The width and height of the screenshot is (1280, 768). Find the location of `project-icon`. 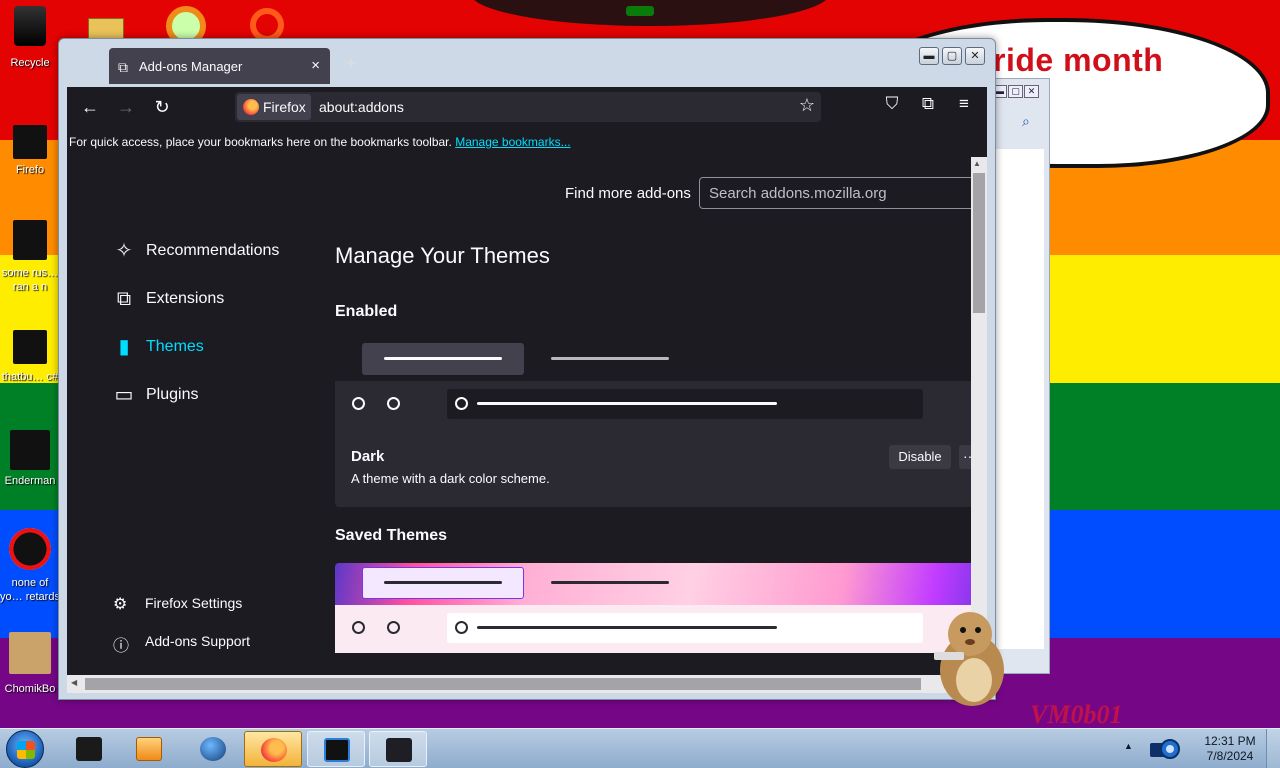

project-icon is located at coordinates (30, 347).